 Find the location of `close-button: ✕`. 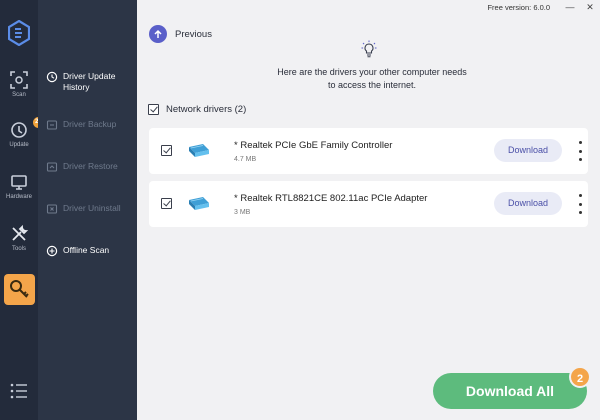

close-button: ✕ is located at coordinates (590, 7).